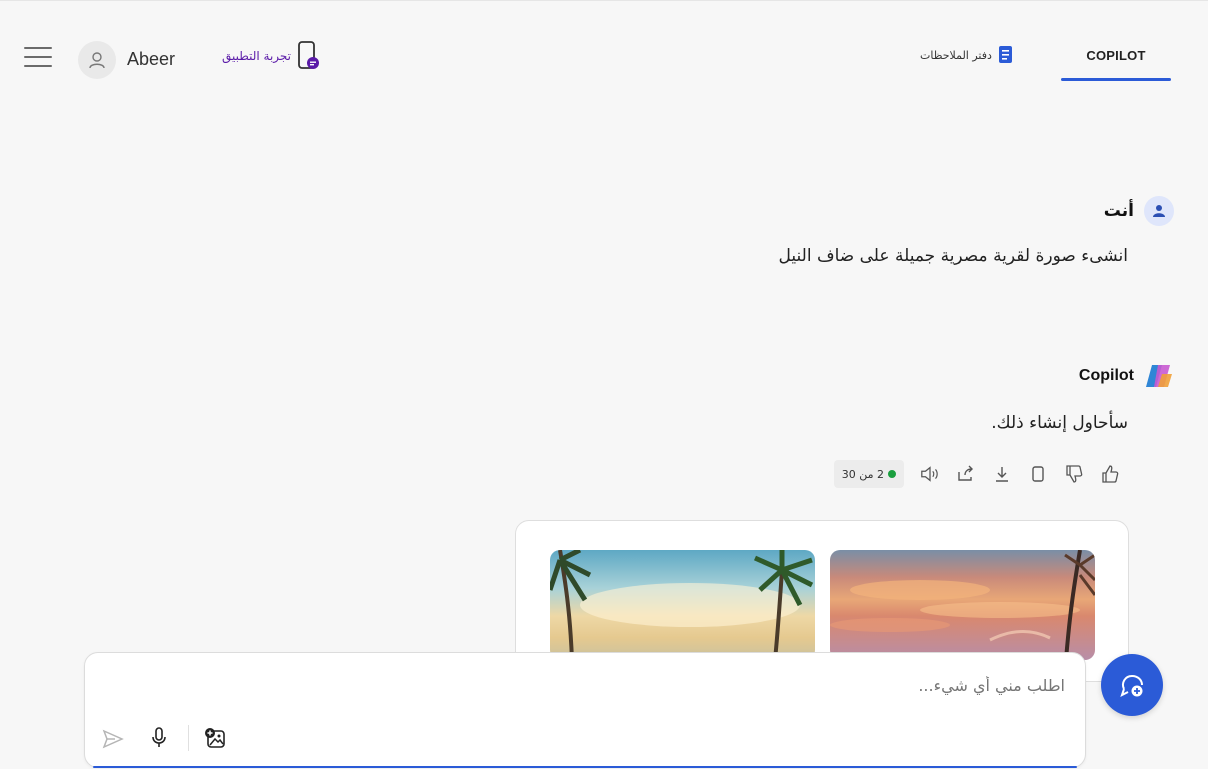  I want to click on person-icon, so click(1159, 211).